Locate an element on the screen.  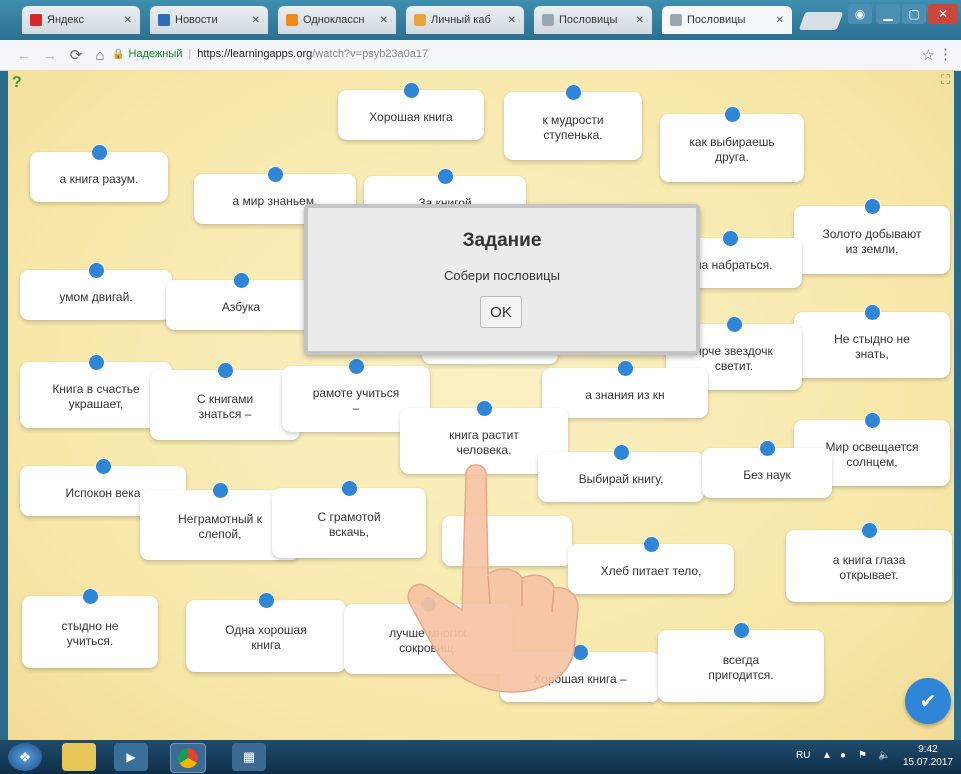
browser-tab-yandex: Яндекс ✕ is located at coordinates (81, 20).